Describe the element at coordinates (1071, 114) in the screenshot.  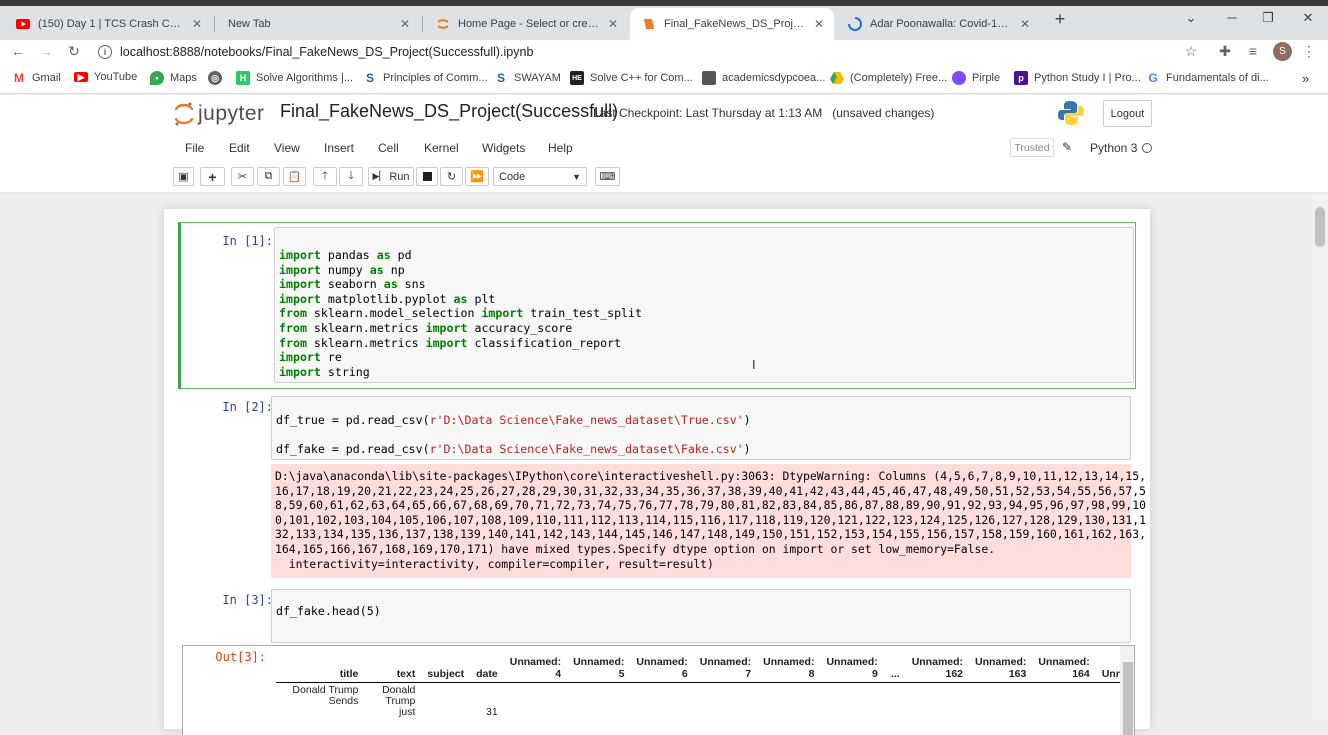
I see `python-logo-icon` at that location.